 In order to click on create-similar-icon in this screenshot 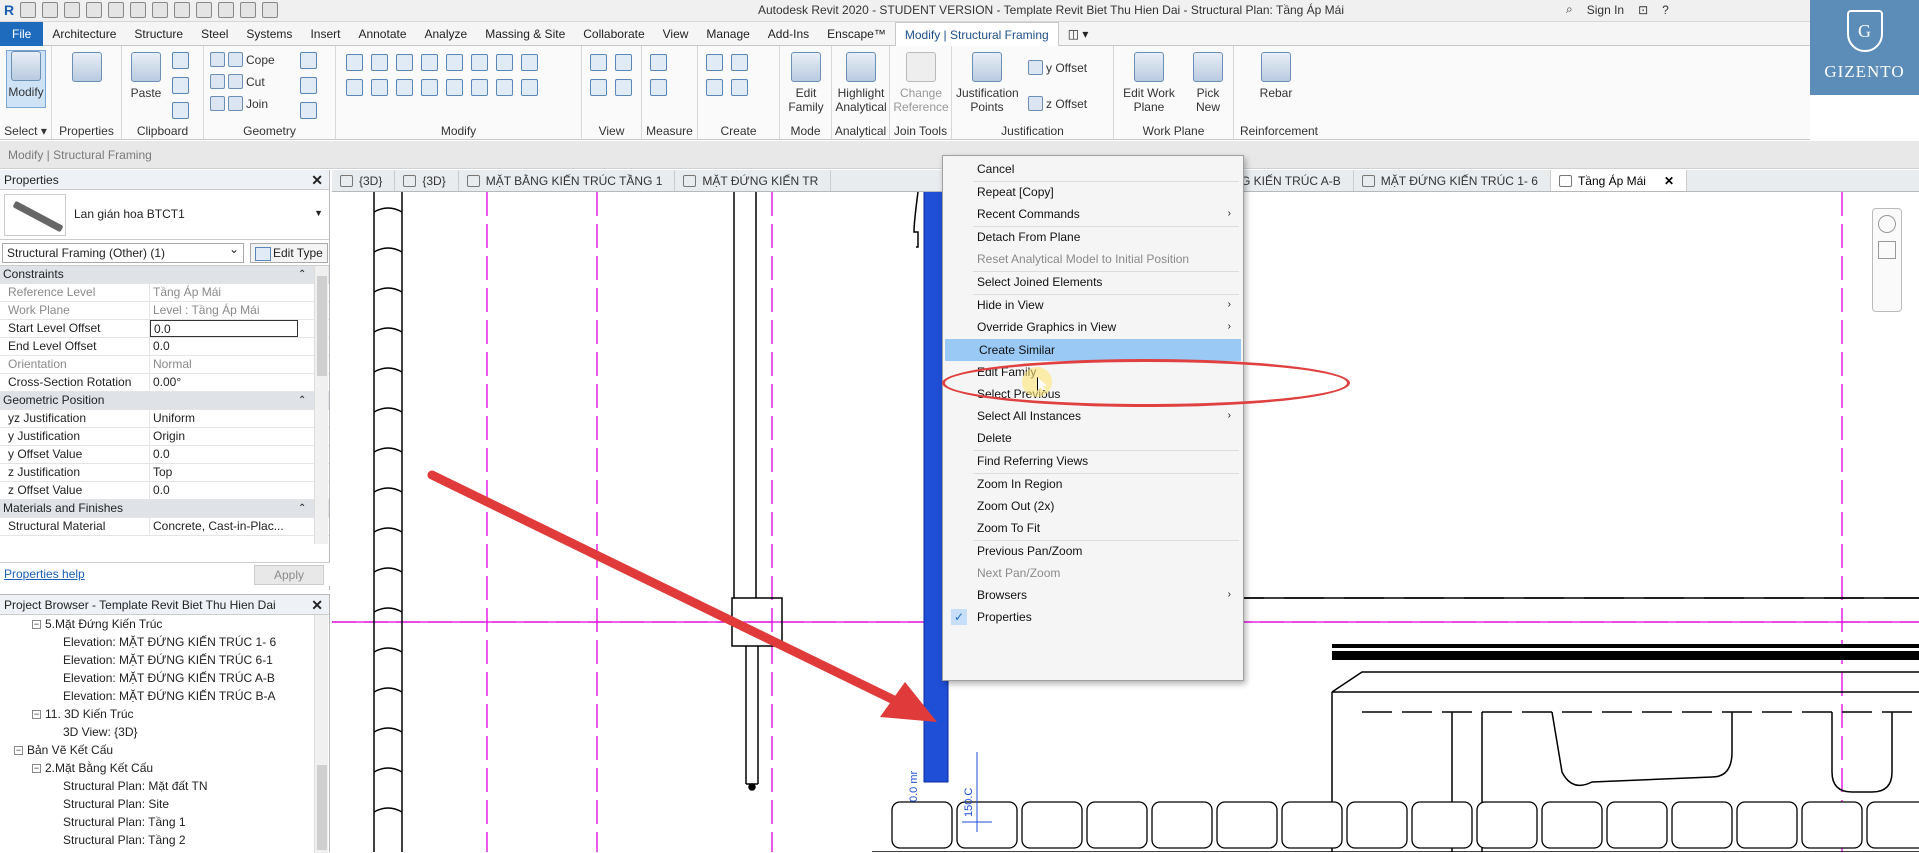, I will do `click(739, 87)`.